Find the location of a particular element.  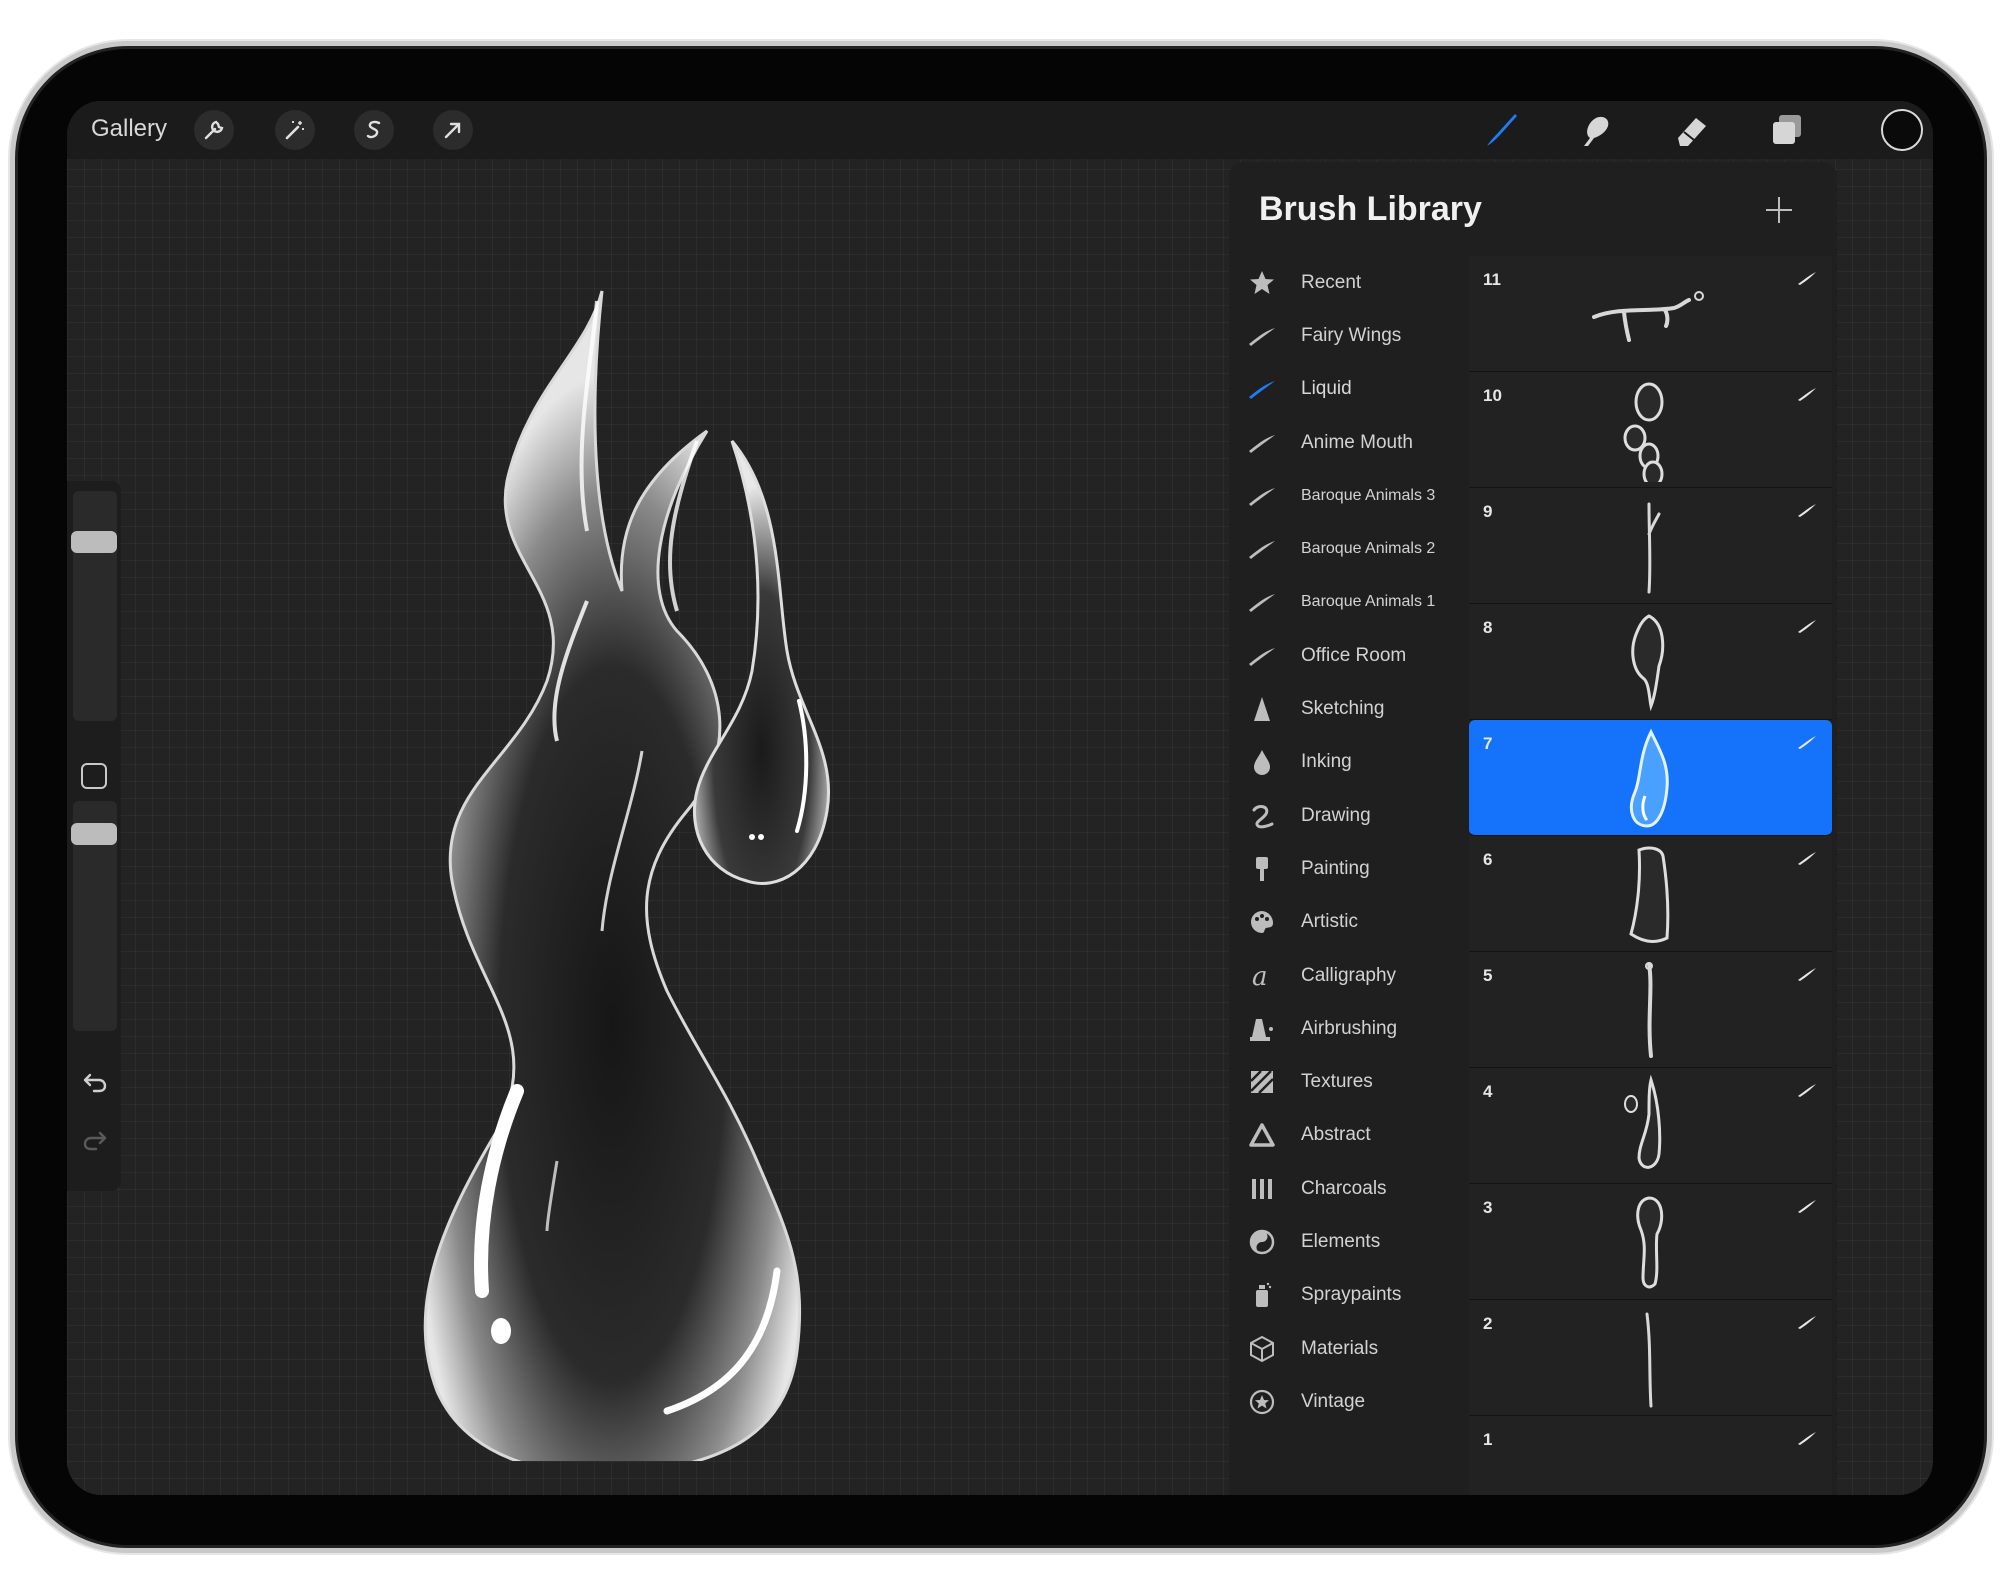

ink-drop-icon is located at coordinates (1262, 762).